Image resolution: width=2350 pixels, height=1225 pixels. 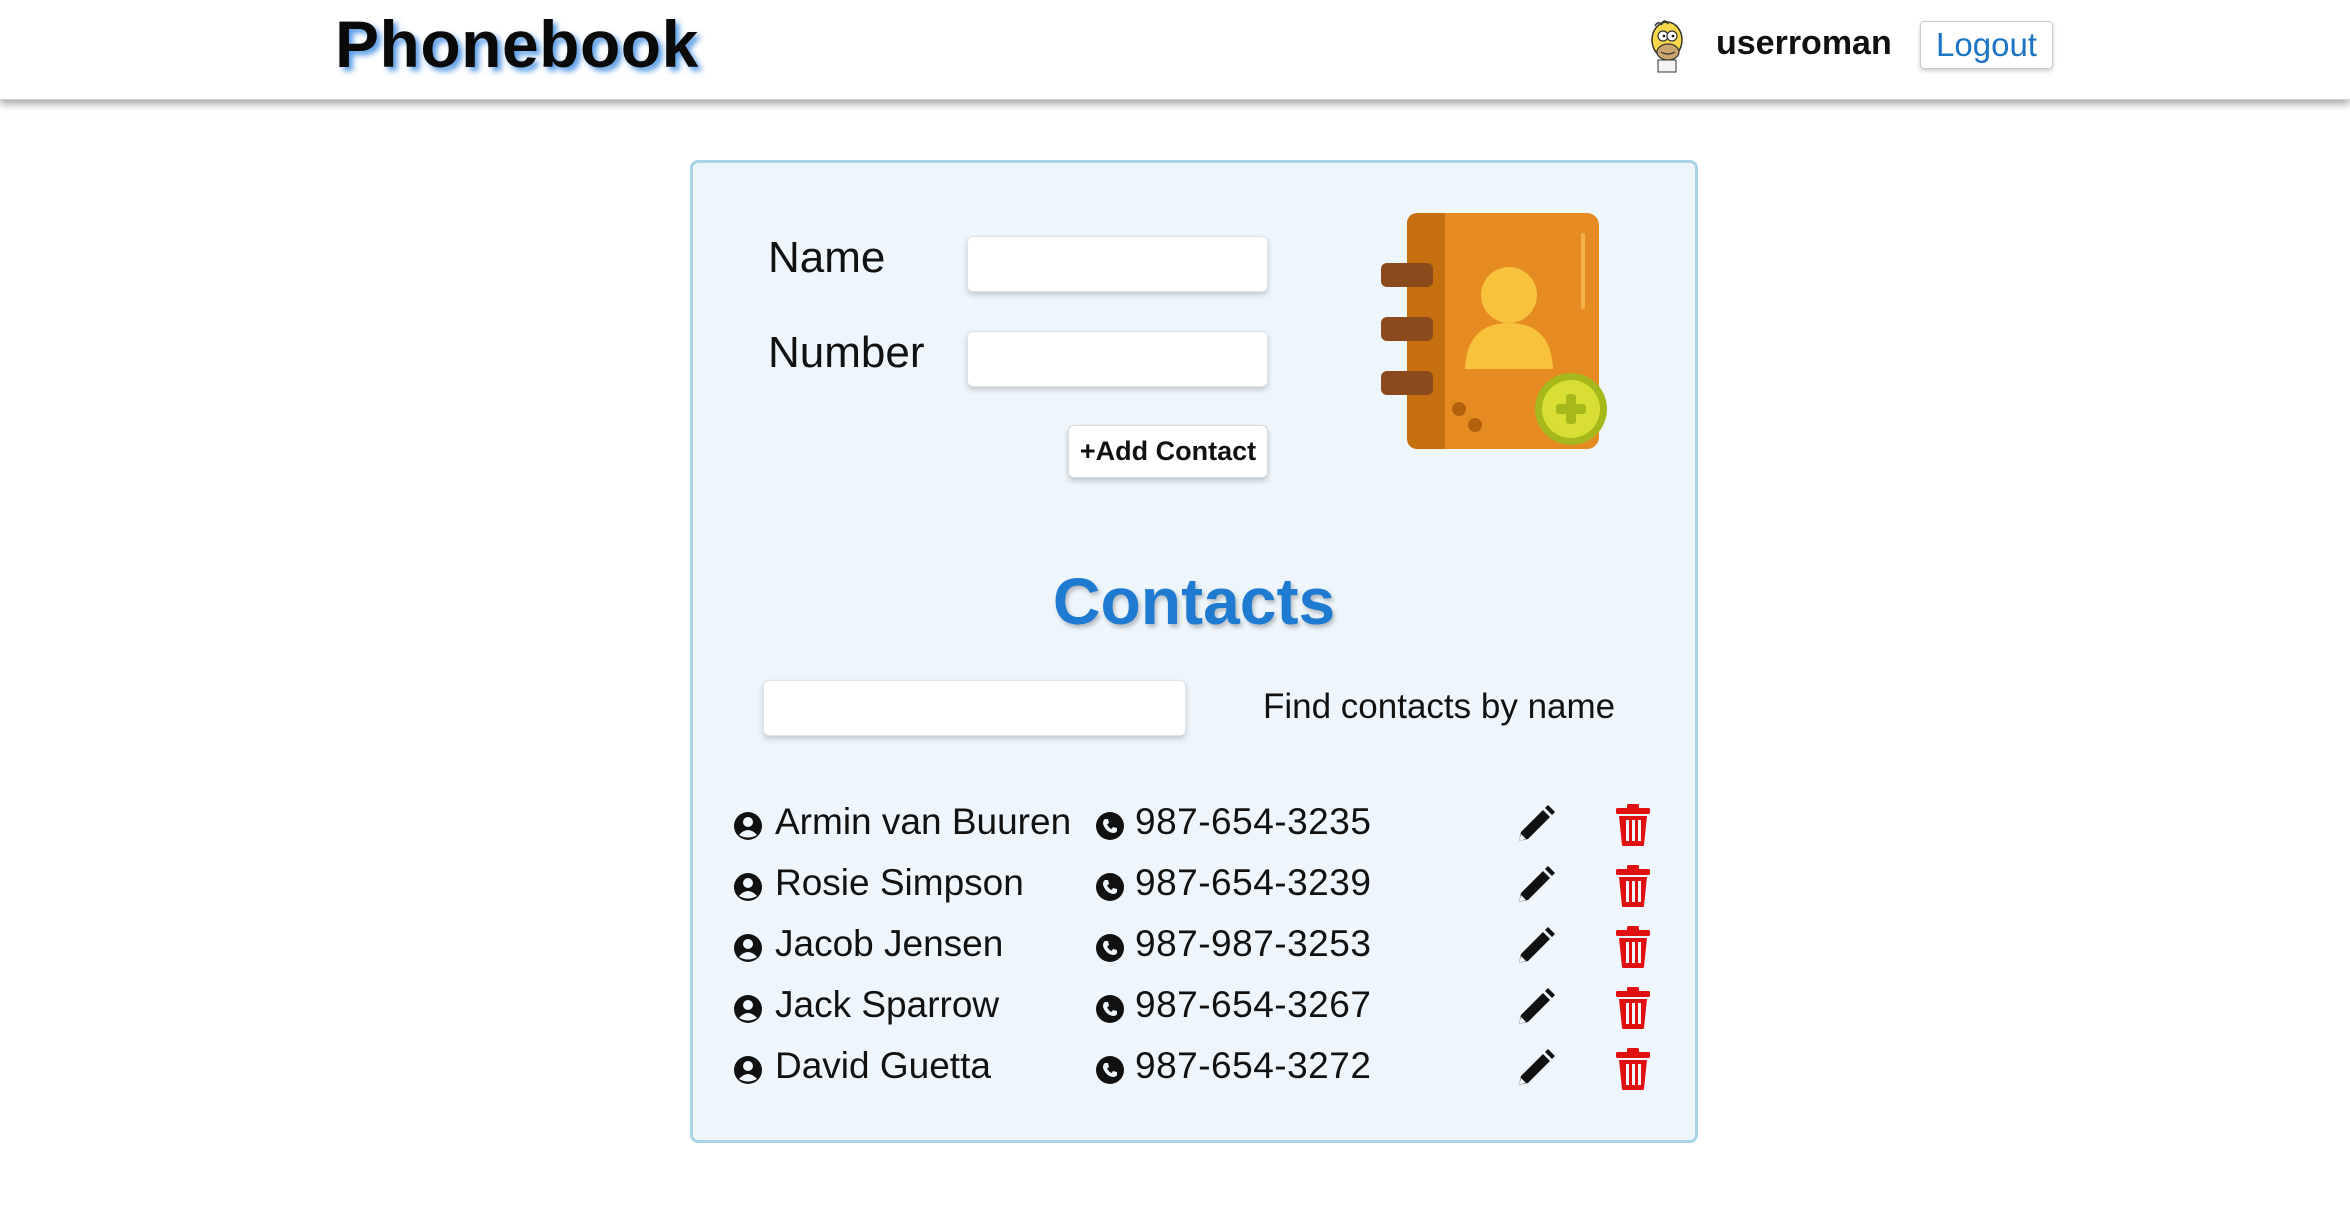 What do you see at coordinates (1986, 45) in the screenshot?
I see `logout-button: Logout` at bounding box center [1986, 45].